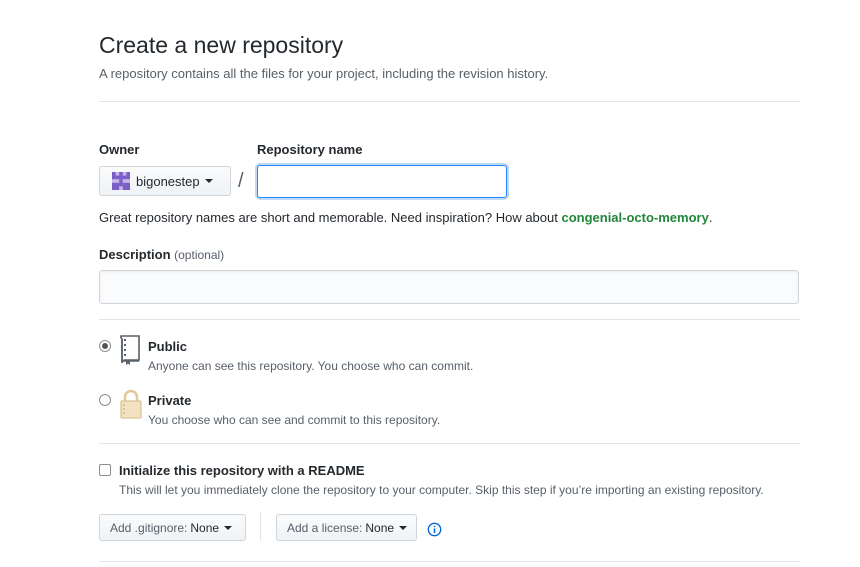  What do you see at coordinates (105, 346) in the screenshot?
I see `public-radio` at bounding box center [105, 346].